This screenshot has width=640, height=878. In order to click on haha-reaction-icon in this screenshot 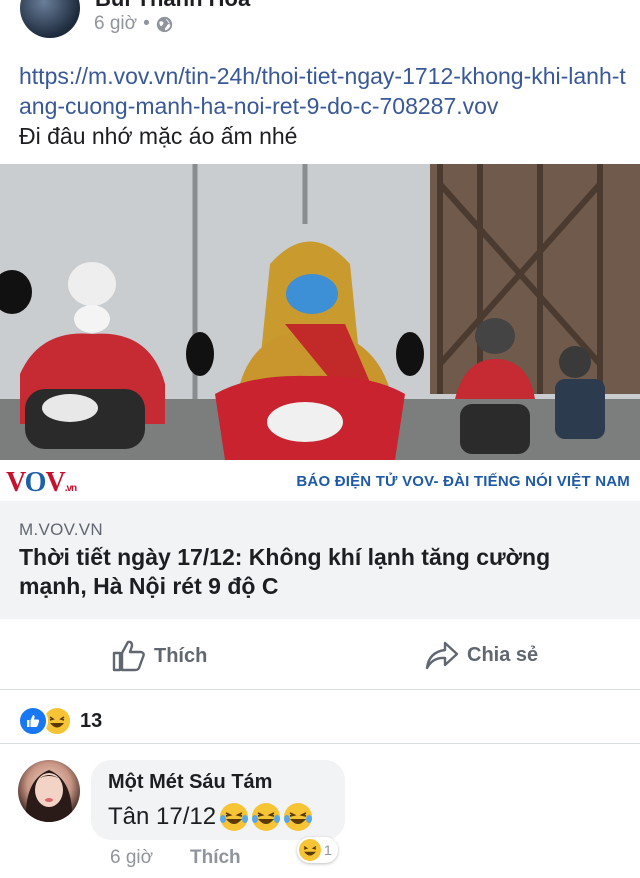, I will do `click(310, 850)`.